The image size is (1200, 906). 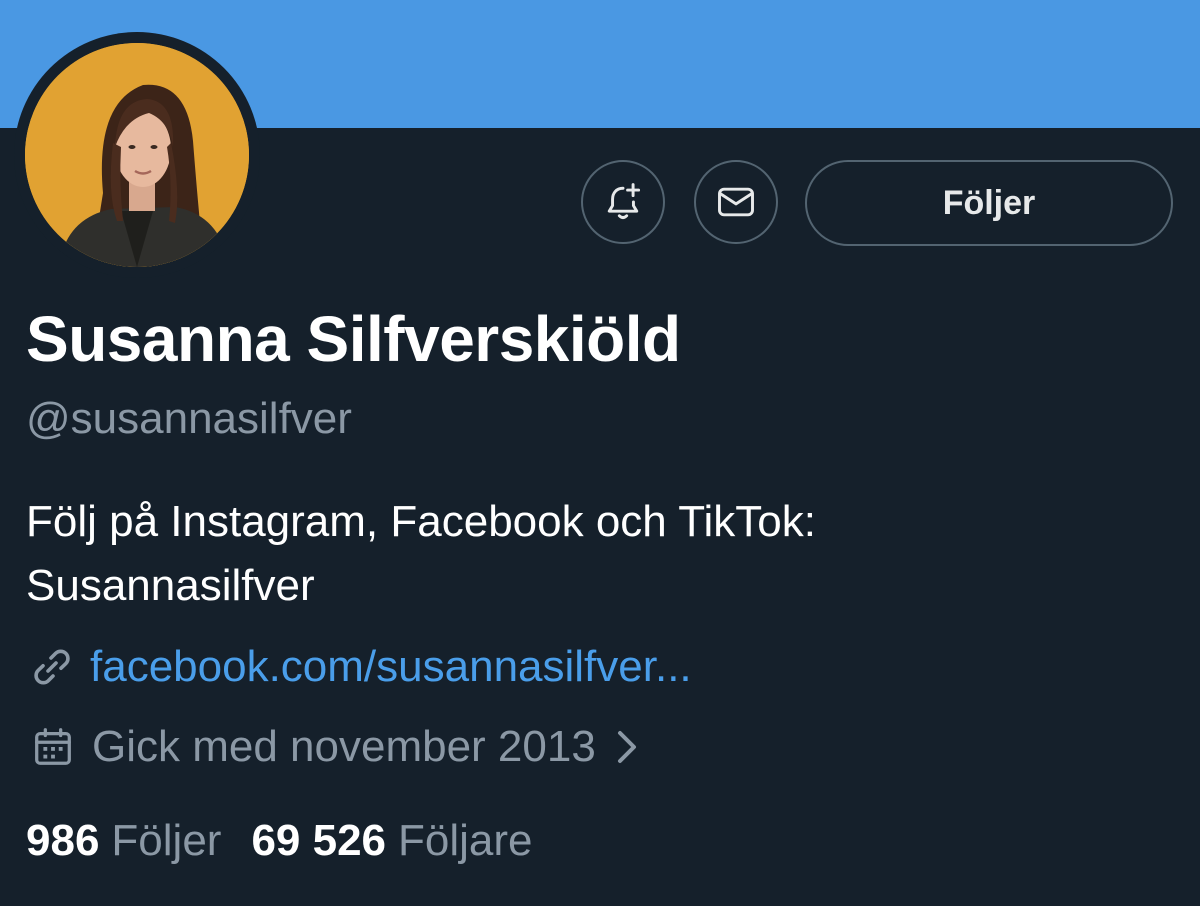 I want to click on bio-line: Susannasilfver, so click(x=170, y=585).